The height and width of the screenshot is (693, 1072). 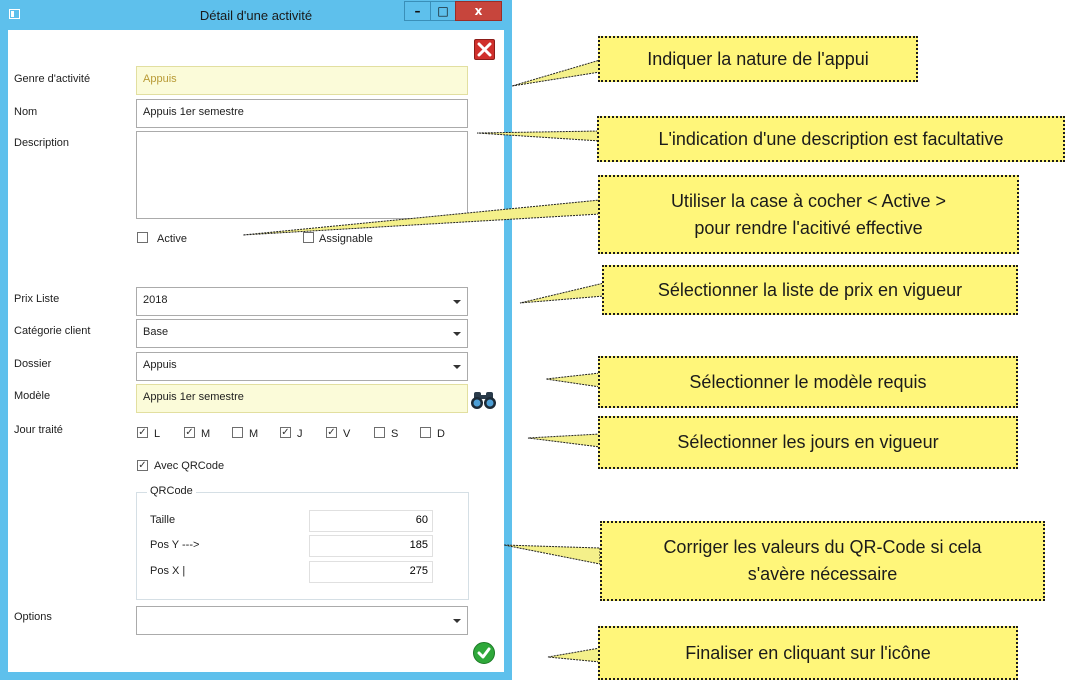 What do you see at coordinates (33, 364) in the screenshot?
I see `dossier-label: Dossier` at bounding box center [33, 364].